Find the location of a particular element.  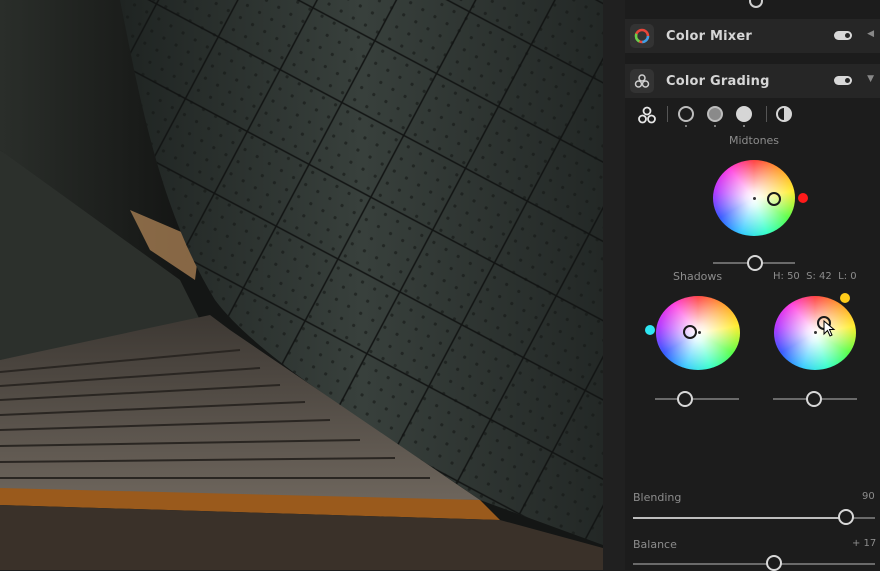

midtones-wheel-center is located at coordinates (754, 198).